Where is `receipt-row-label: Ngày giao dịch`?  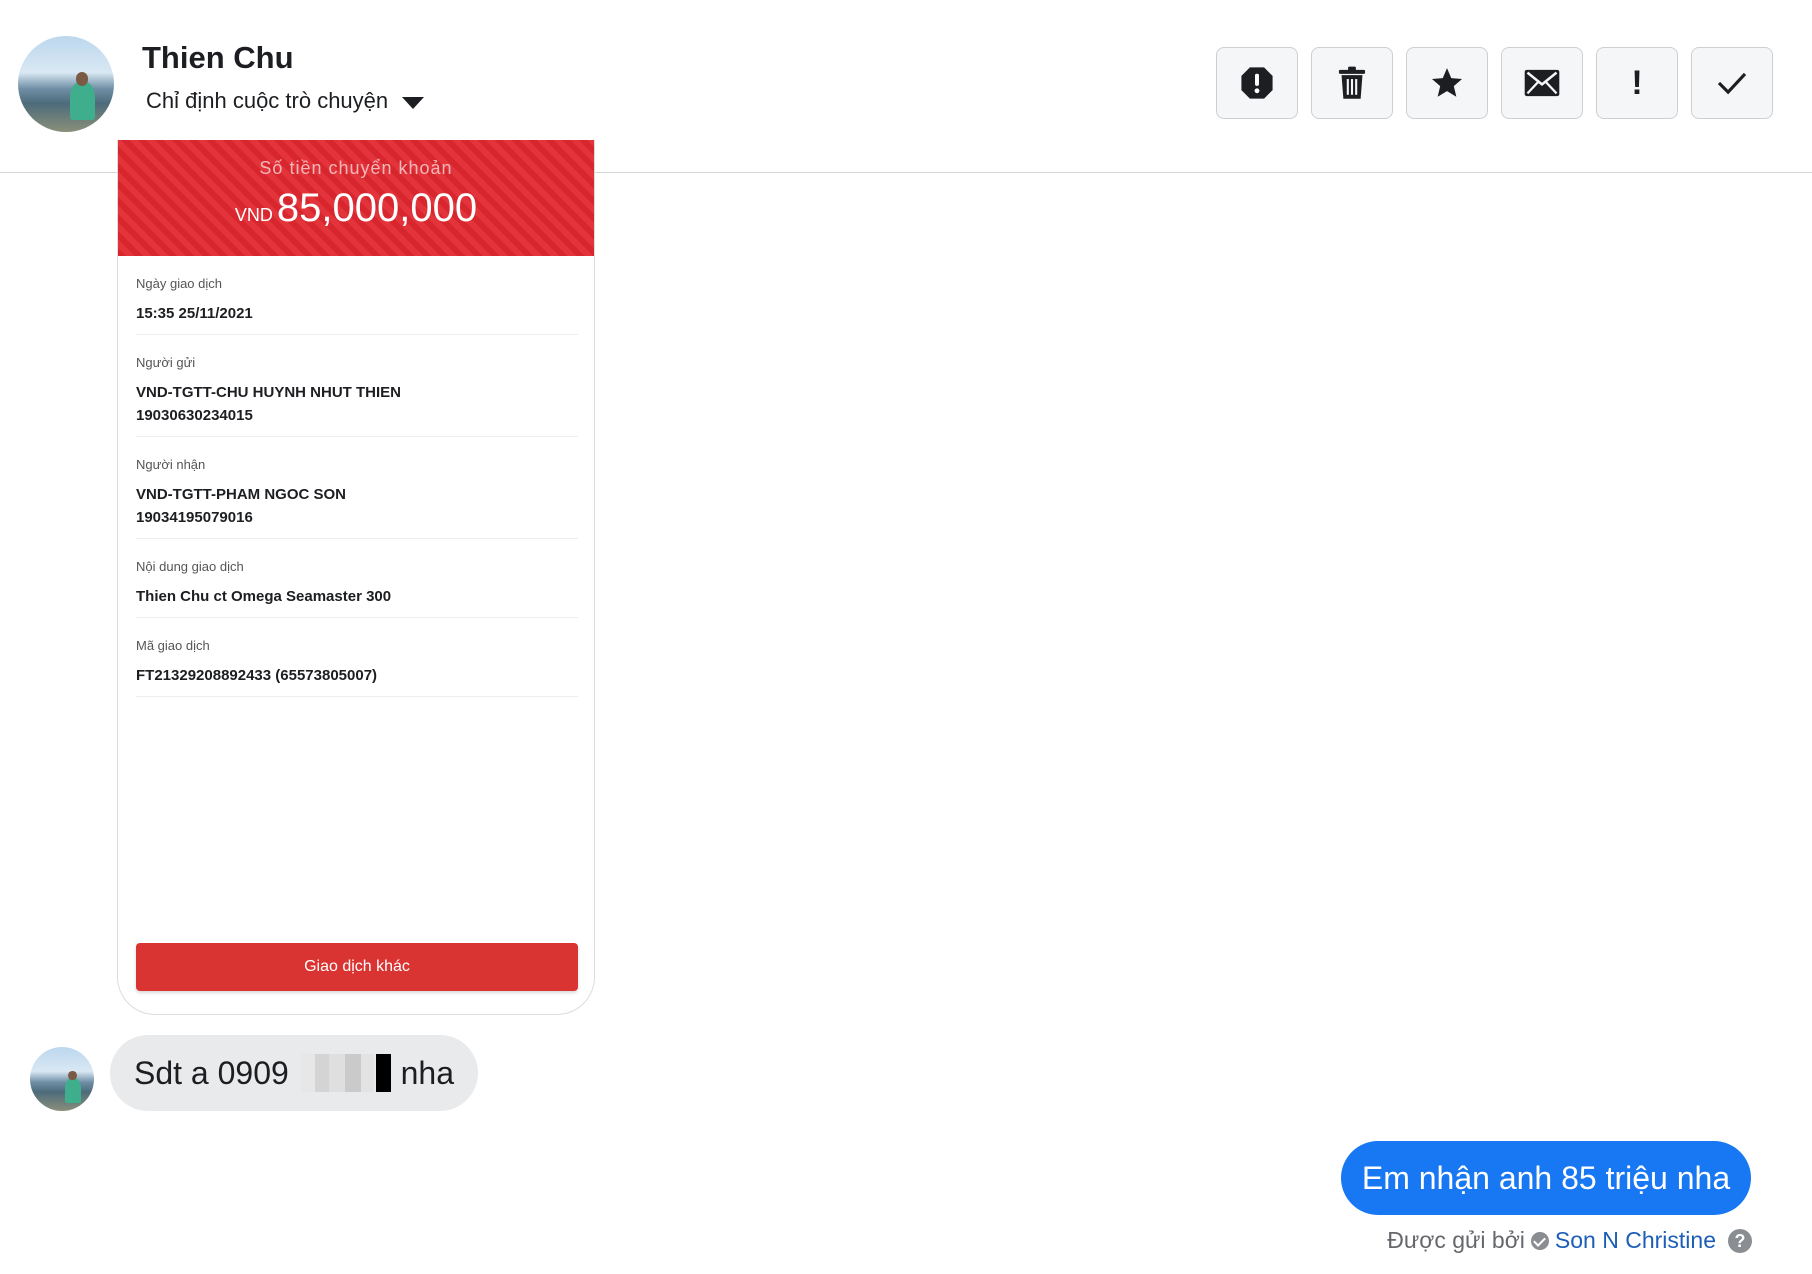 receipt-row-label: Ngày giao dịch is located at coordinates (179, 283).